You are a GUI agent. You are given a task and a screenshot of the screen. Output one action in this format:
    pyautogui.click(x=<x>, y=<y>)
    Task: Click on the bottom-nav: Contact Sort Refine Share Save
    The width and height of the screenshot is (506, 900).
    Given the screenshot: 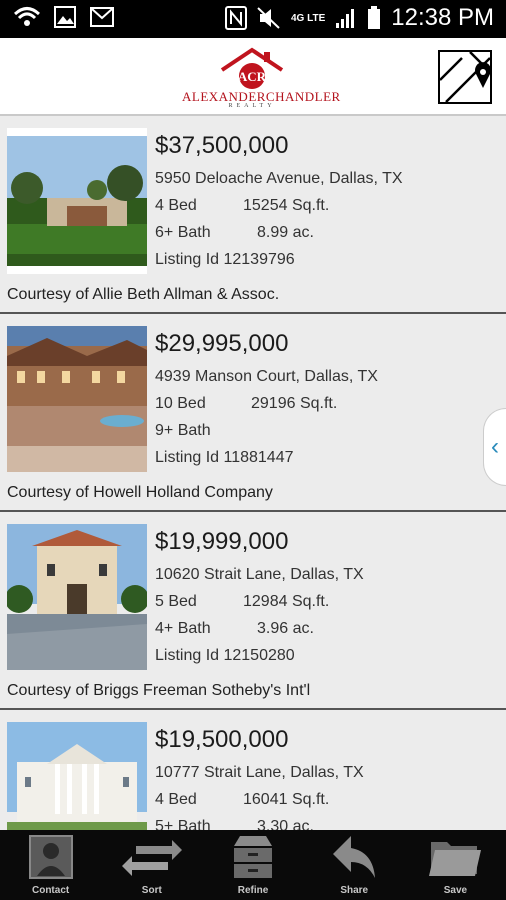 What is the action you would take?
    pyautogui.click(x=253, y=865)
    